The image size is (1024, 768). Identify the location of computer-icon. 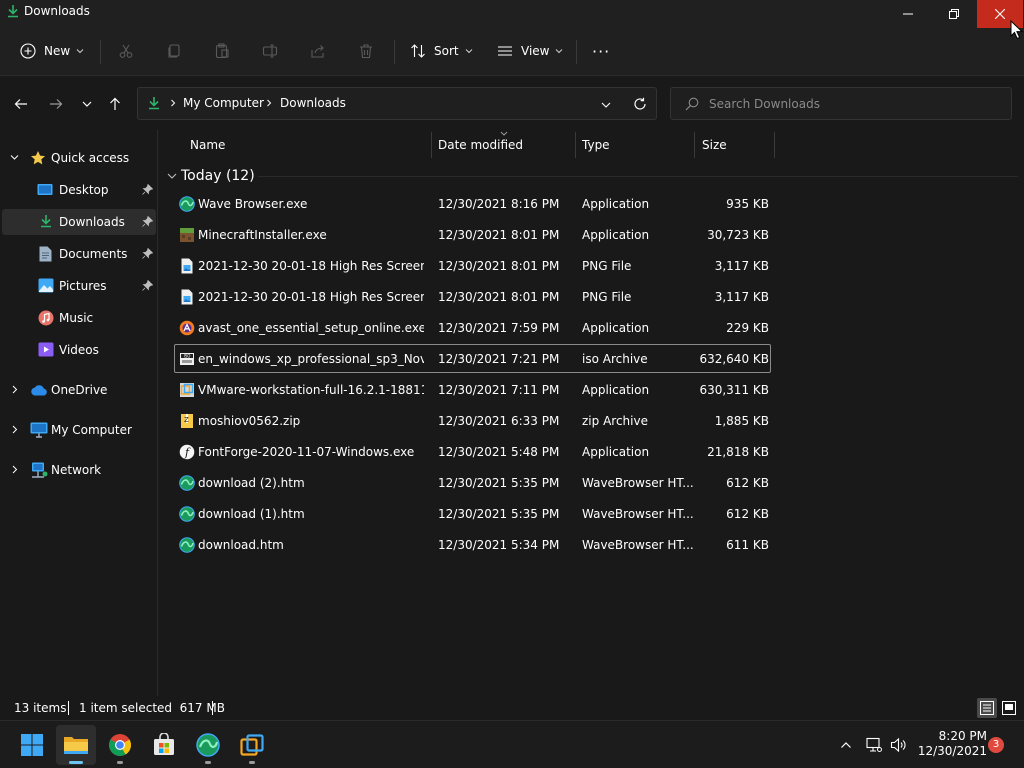
(39, 430).